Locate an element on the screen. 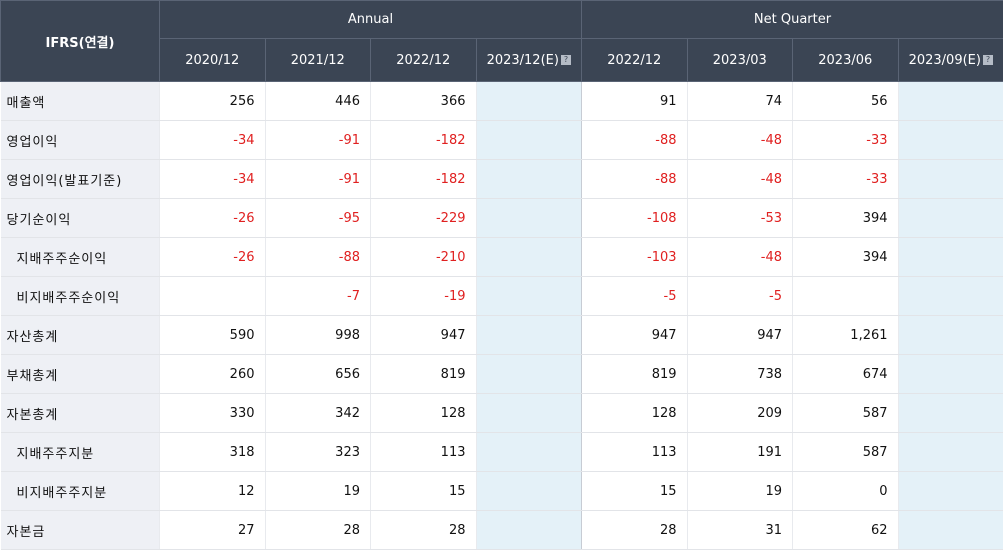 The image size is (1003, 552). annual-period-header: 2022/12 is located at coordinates (423, 60).